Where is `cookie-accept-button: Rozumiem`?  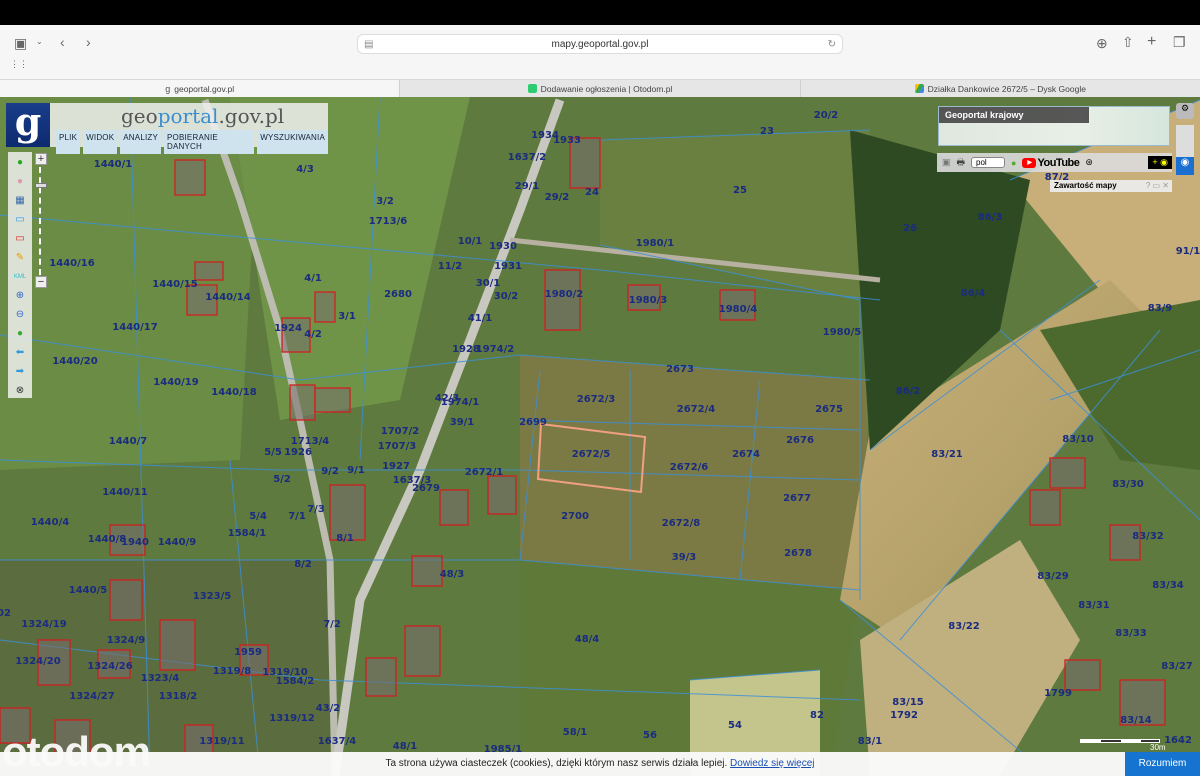
cookie-accept-button: Rozumiem is located at coordinates (1162, 764).